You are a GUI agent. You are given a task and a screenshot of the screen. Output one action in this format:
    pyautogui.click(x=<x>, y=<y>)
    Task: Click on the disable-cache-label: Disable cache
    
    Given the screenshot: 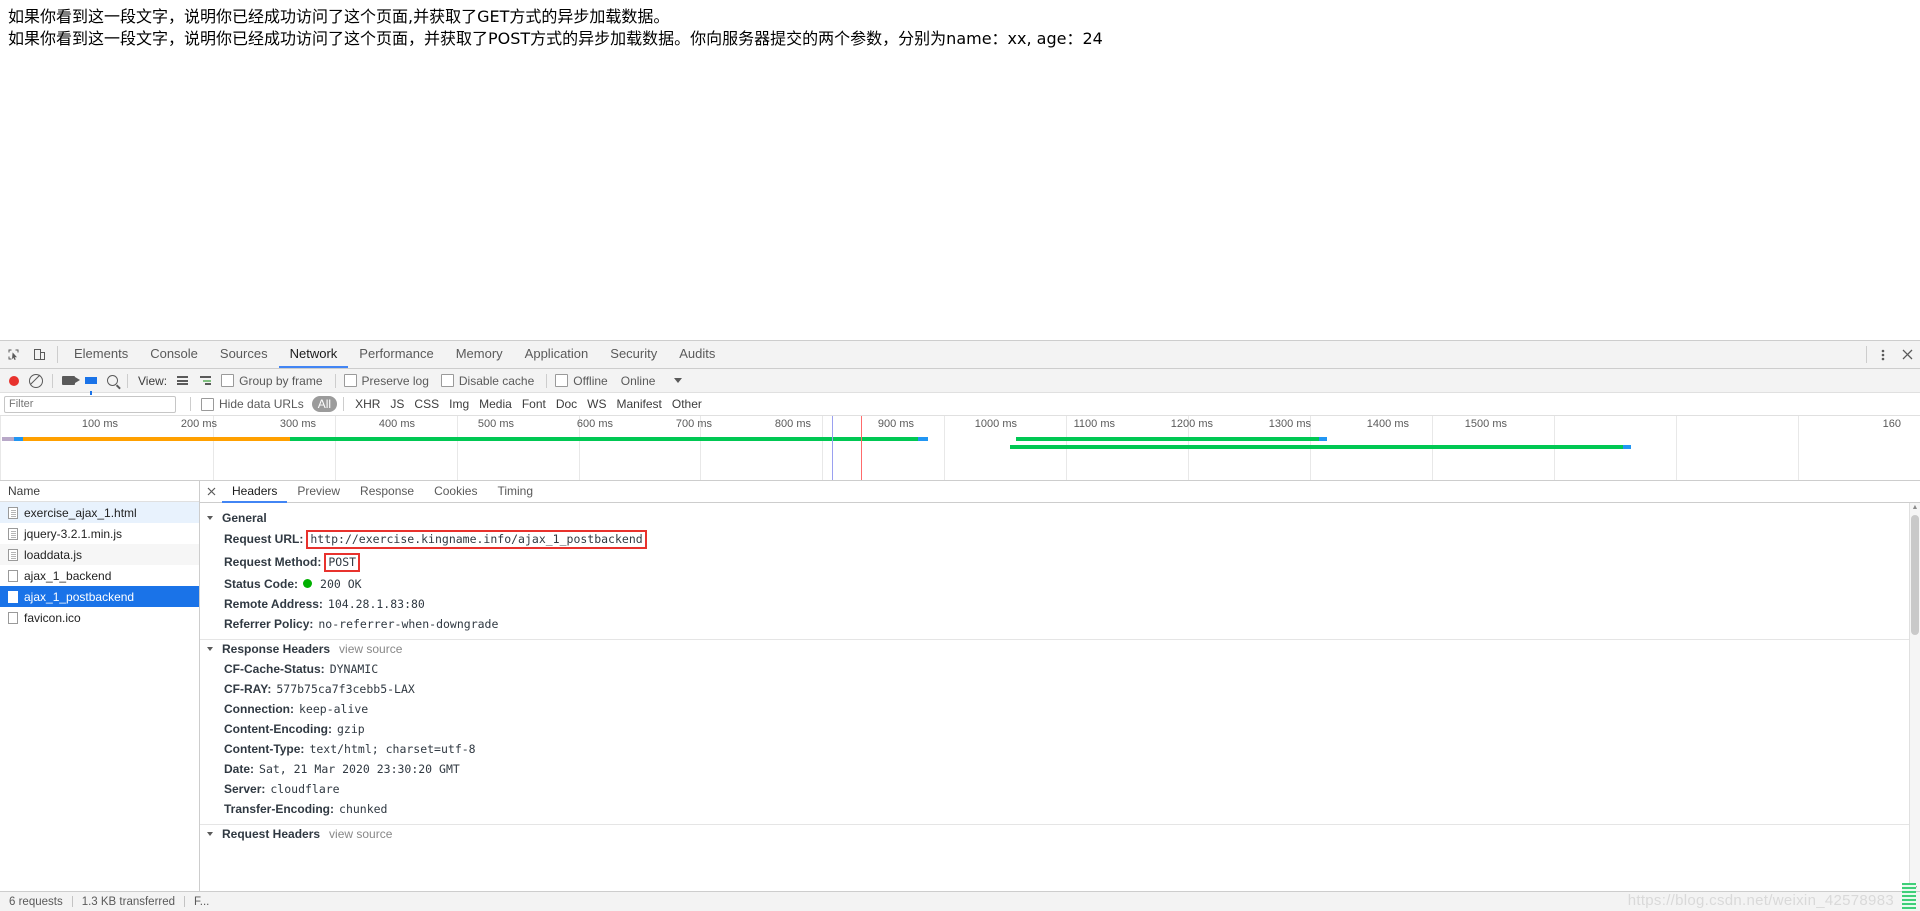 What is the action you would take?
    pyautogui.click(x=496, y=380)
    